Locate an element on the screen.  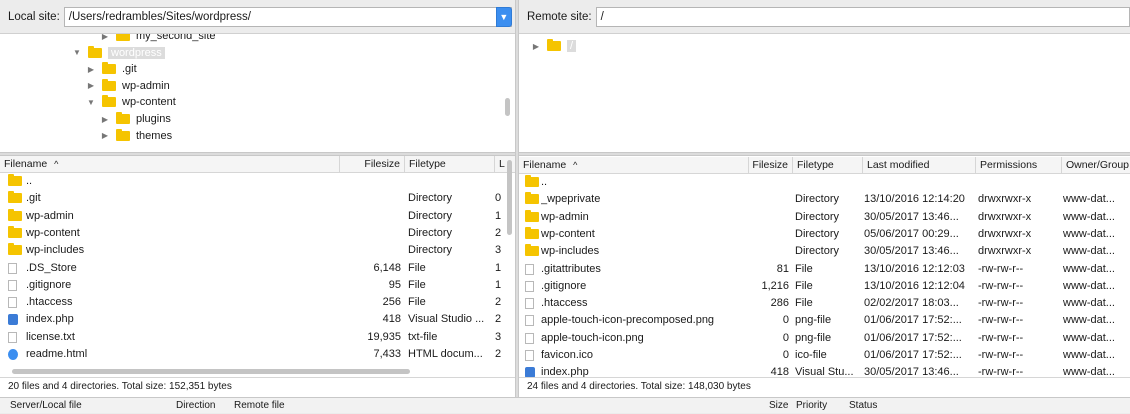
local-tree-item: ▼ wordpress is located at coordinates (118, 53).